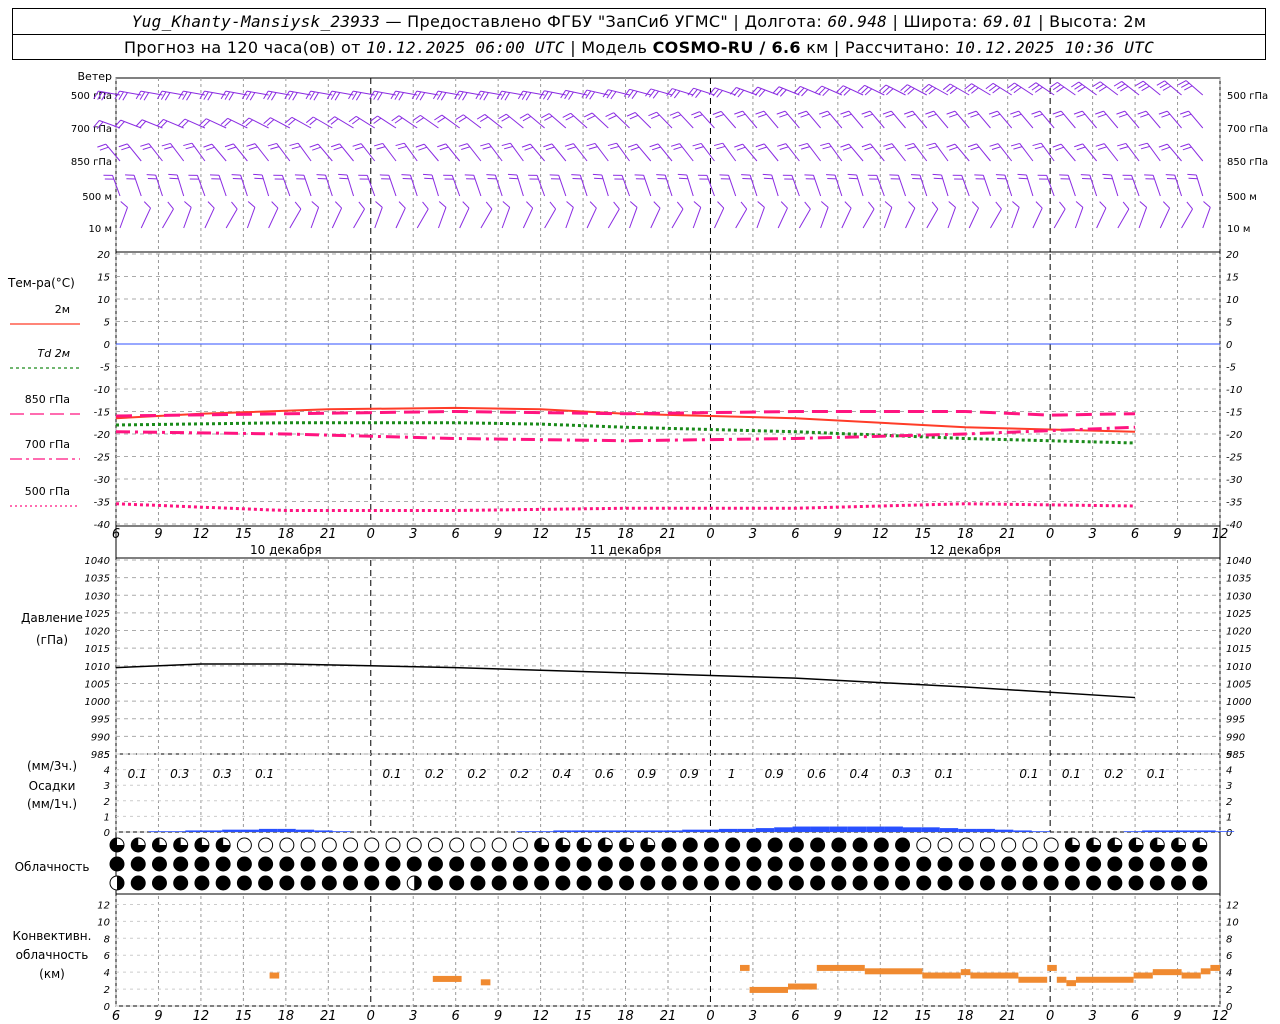  Describe the element at coordinates (732, 774) in the screenshot. I see `precip-3h-total: 1` at that location.